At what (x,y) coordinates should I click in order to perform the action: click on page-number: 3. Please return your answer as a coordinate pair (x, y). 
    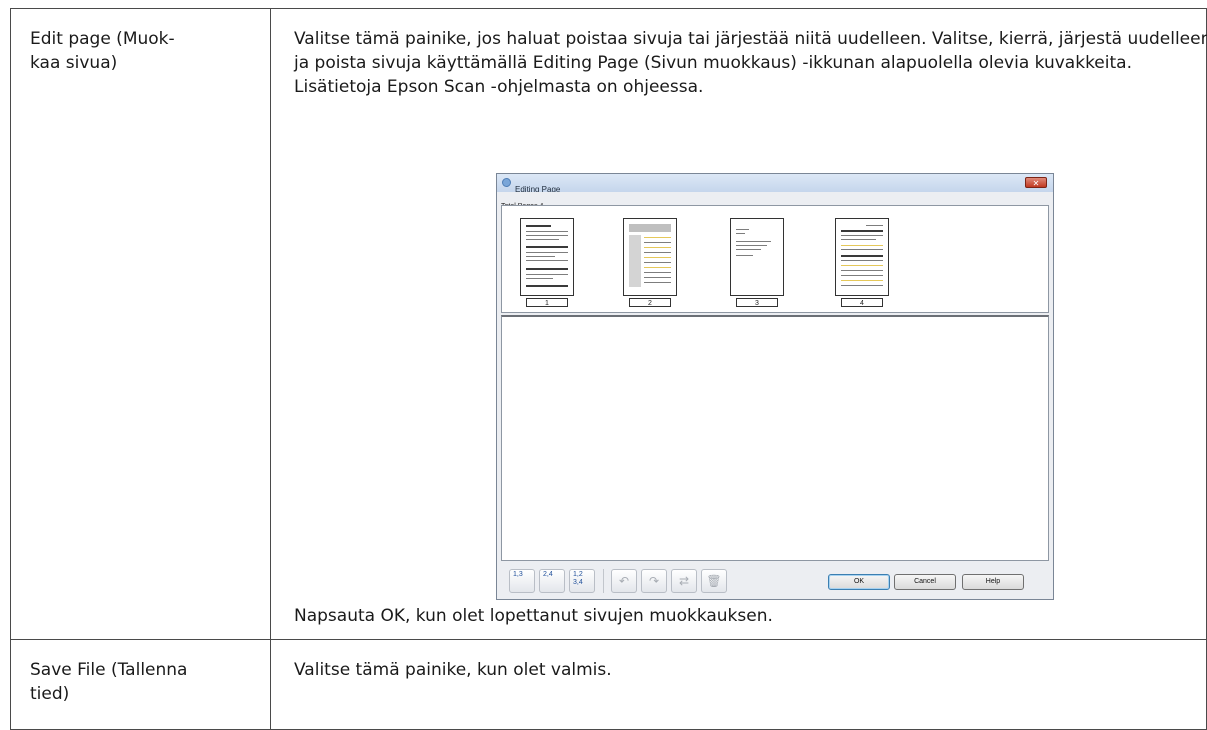
    Looking at the image, I should click on (757, 302).